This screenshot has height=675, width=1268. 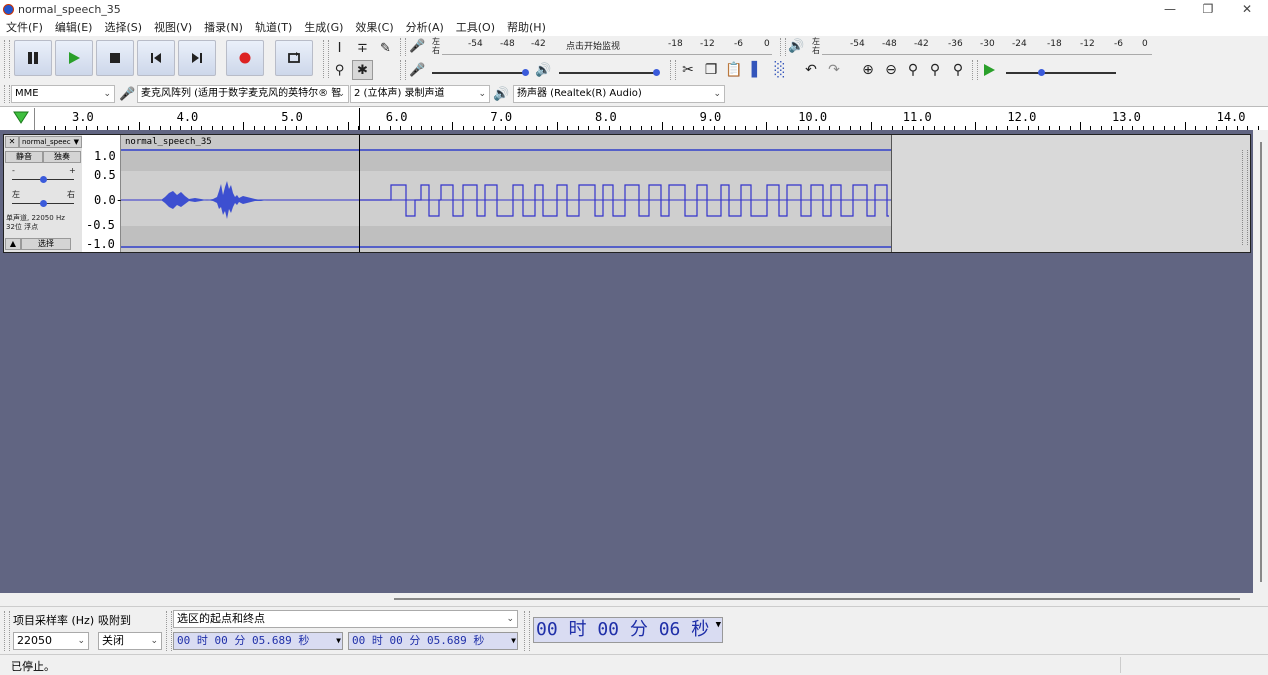 What do you see at coordinates (46, 244) in the screenshot?
I see `track-select-button: 选择` at bounding box center [46, 244].